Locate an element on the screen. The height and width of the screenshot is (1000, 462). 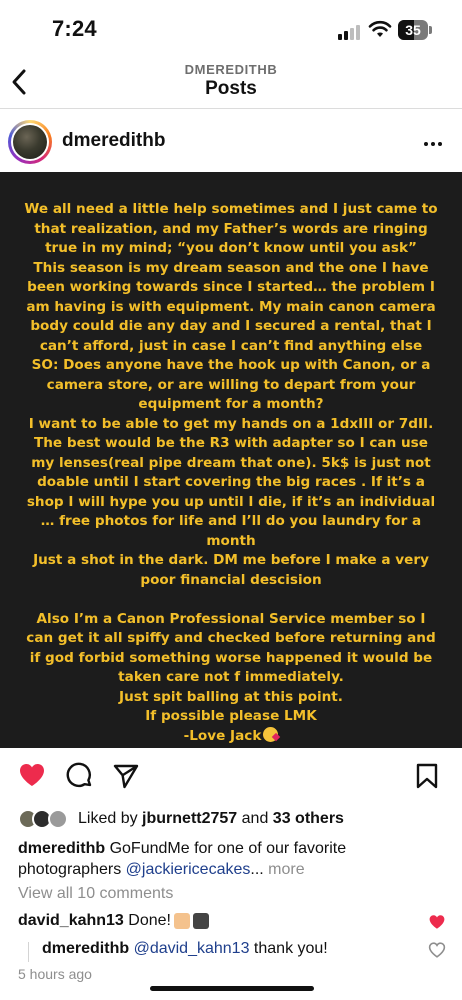
reply-thread-line is located at coordinates (28, 952).